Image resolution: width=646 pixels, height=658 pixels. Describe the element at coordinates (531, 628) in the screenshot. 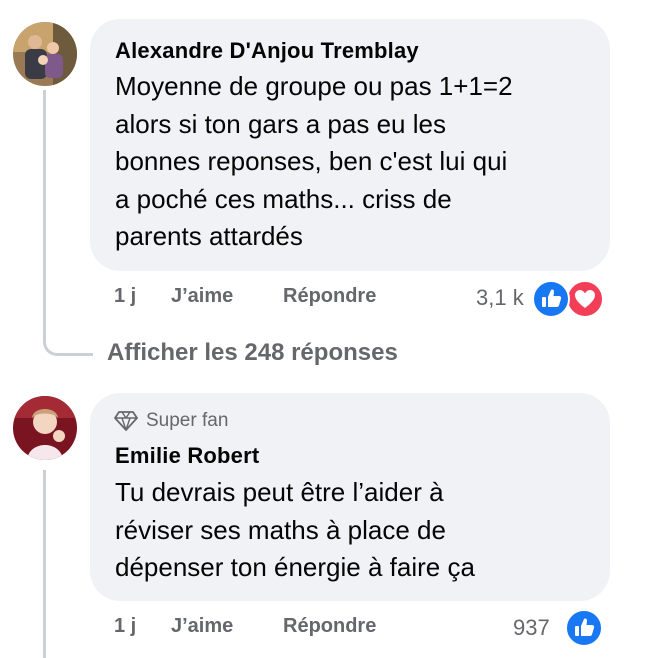

I see `reaction-count: 937` at that location.